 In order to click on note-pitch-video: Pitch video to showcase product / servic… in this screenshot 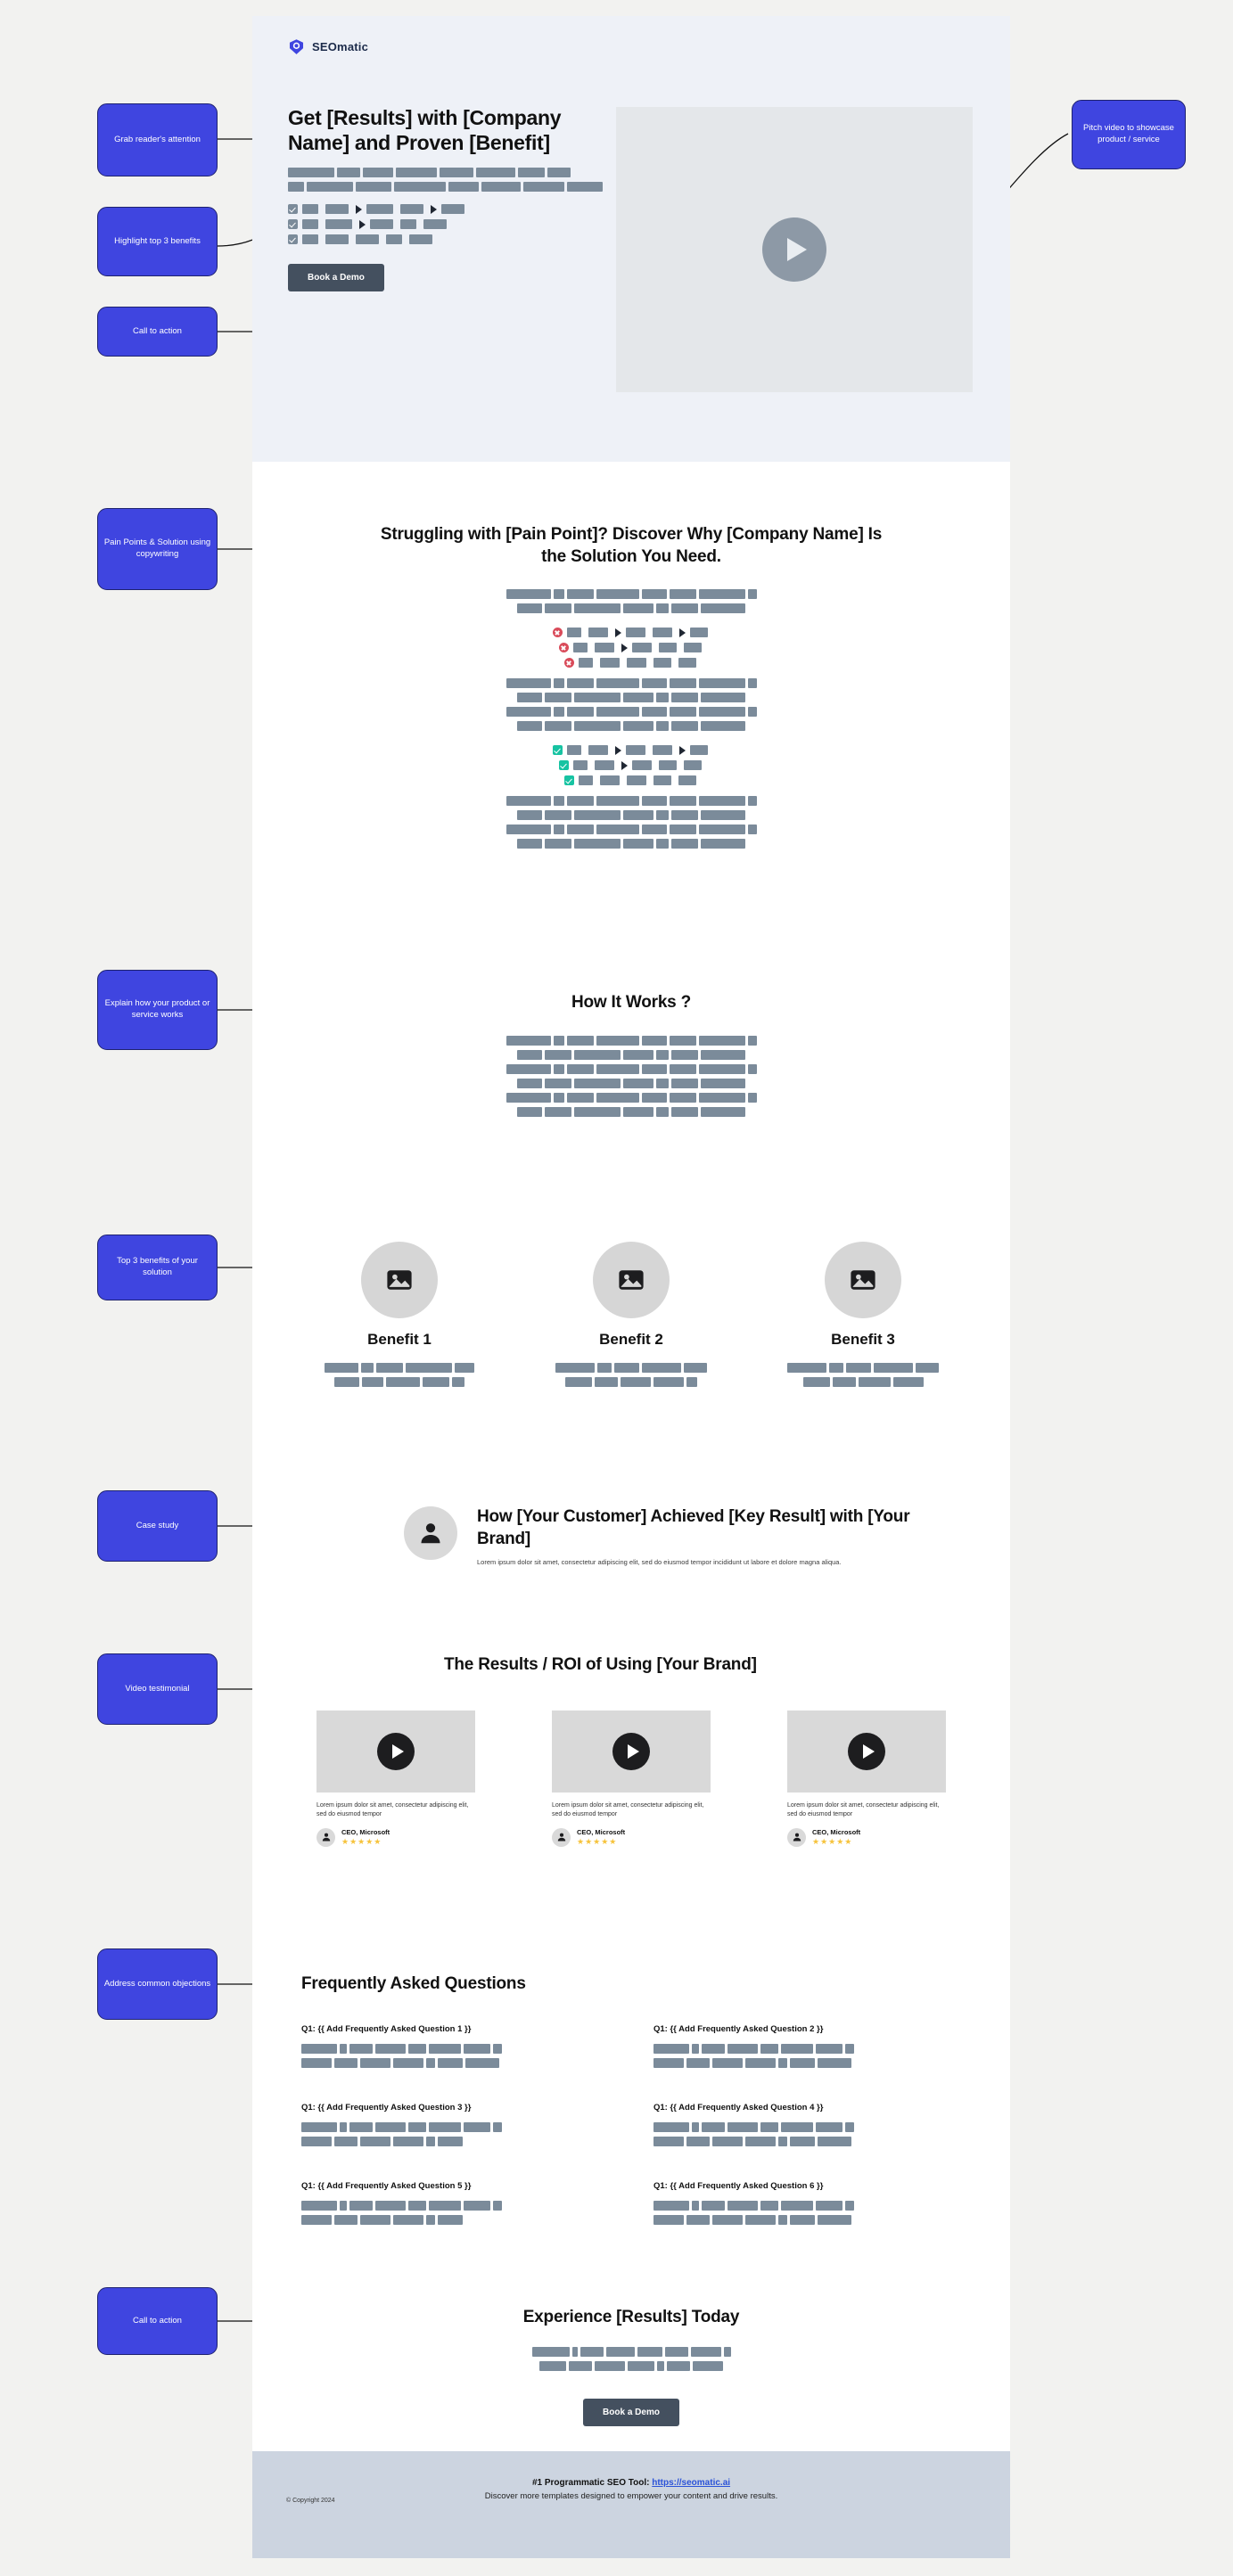, I will do `click(1129, 134)`.